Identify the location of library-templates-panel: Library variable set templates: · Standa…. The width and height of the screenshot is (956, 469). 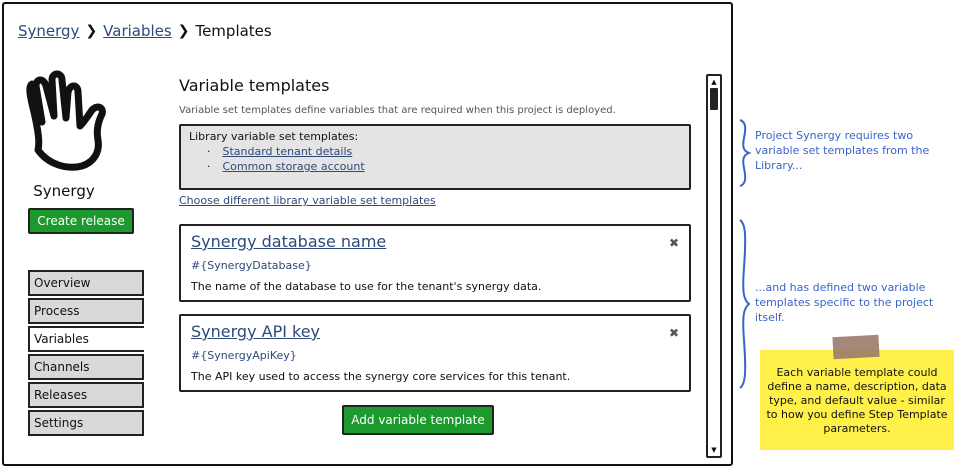
(435, 157).